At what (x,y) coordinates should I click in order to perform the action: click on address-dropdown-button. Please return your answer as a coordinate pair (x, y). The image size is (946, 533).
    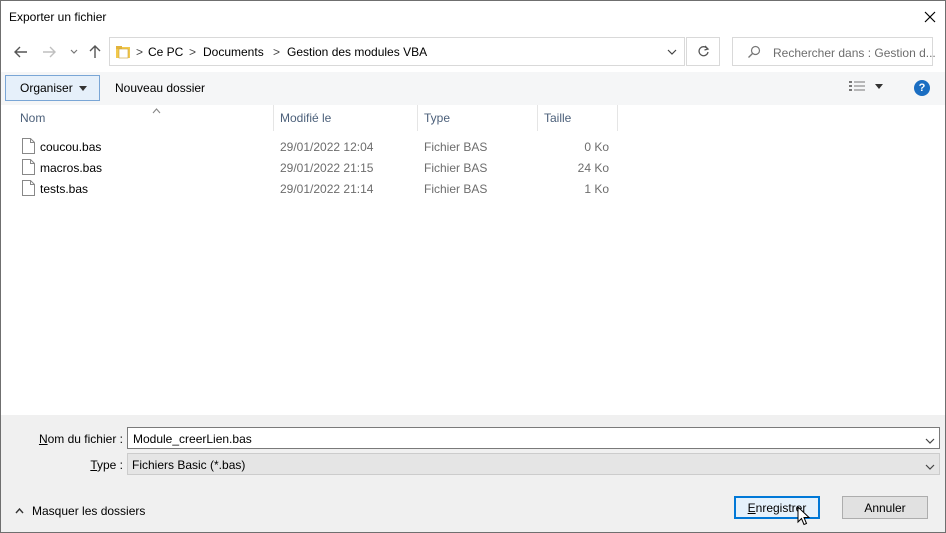
    Looking at the image, I should click on (672, 52).